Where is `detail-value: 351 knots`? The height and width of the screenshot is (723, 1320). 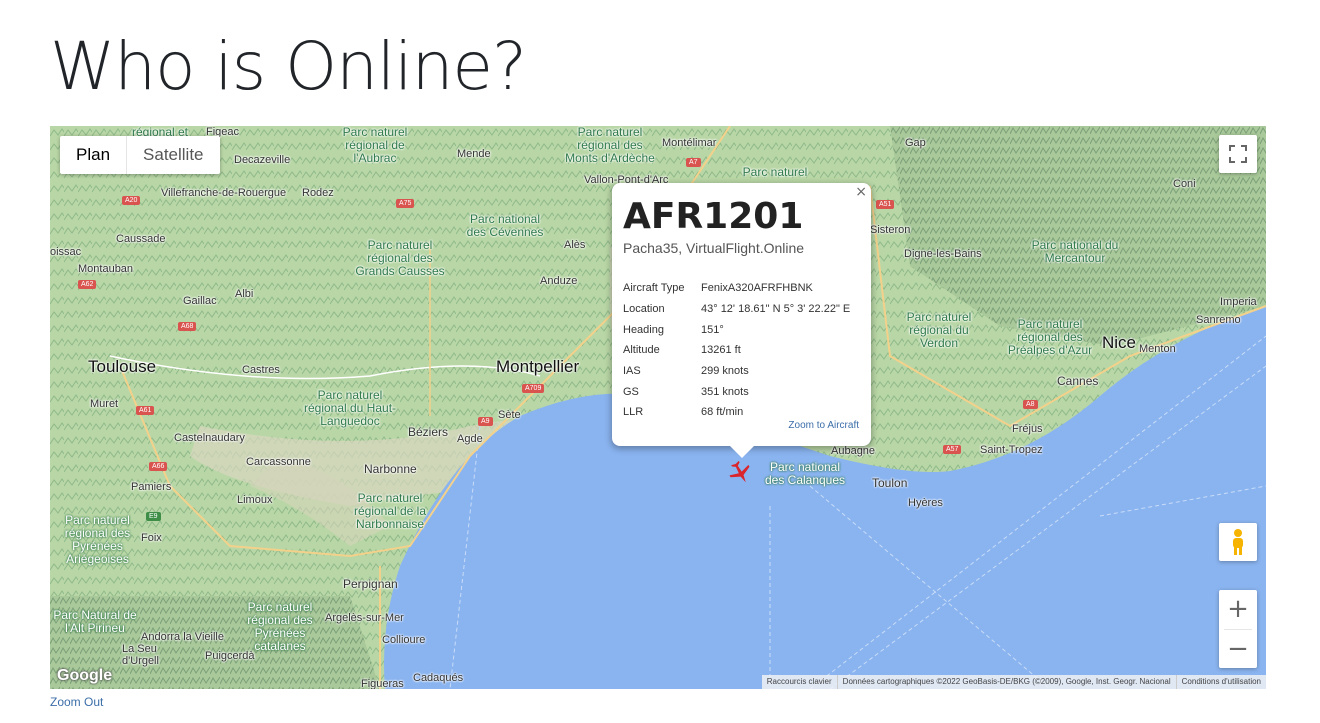
detail-value: 351 knots is located at coordinates (725, 391).